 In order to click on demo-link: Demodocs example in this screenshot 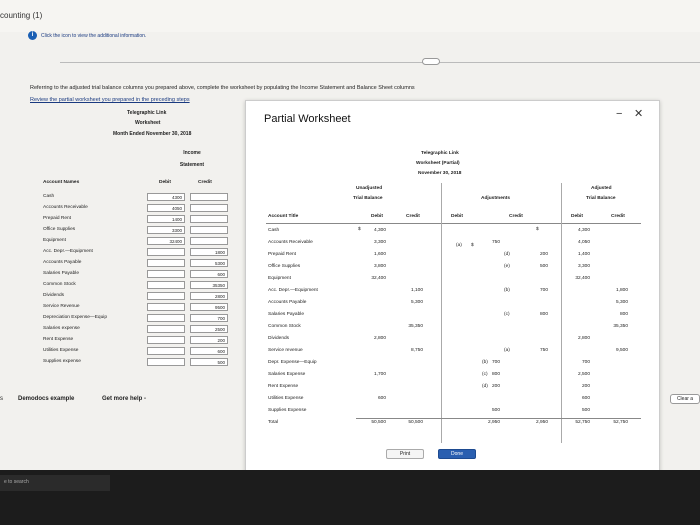, I will do `click(46, 399)`.